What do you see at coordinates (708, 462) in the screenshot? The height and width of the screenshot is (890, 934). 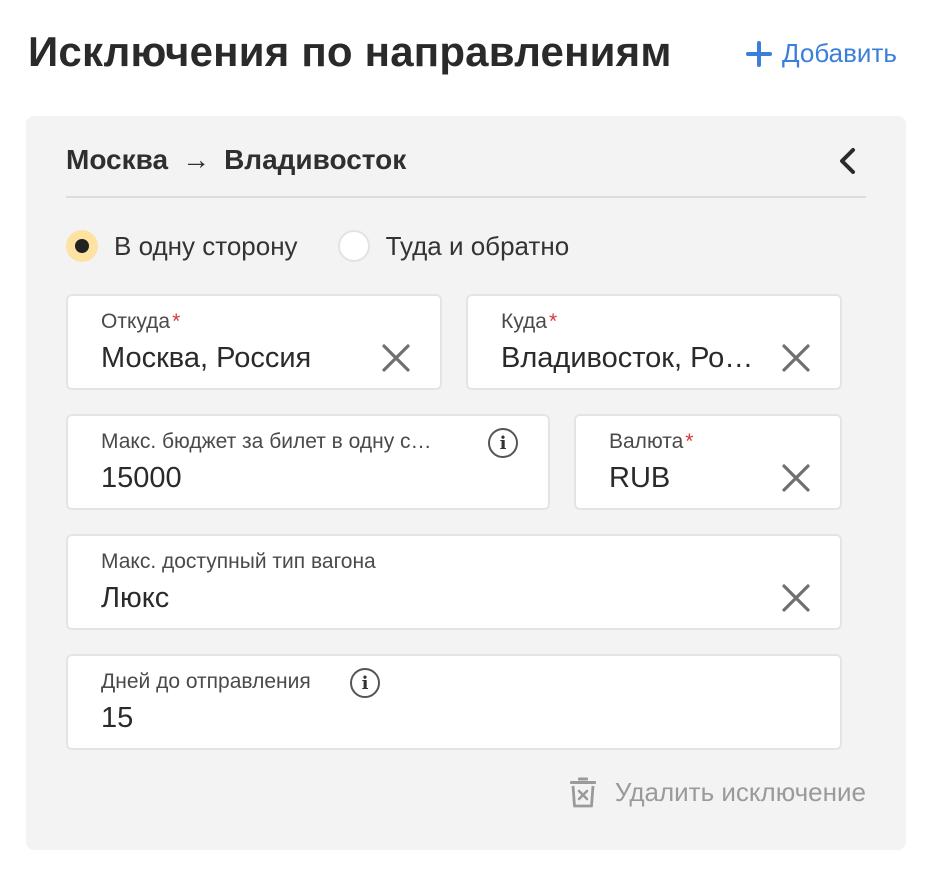 I see `currency-field: Валюта* RUB` at bounding box center [708, 462].